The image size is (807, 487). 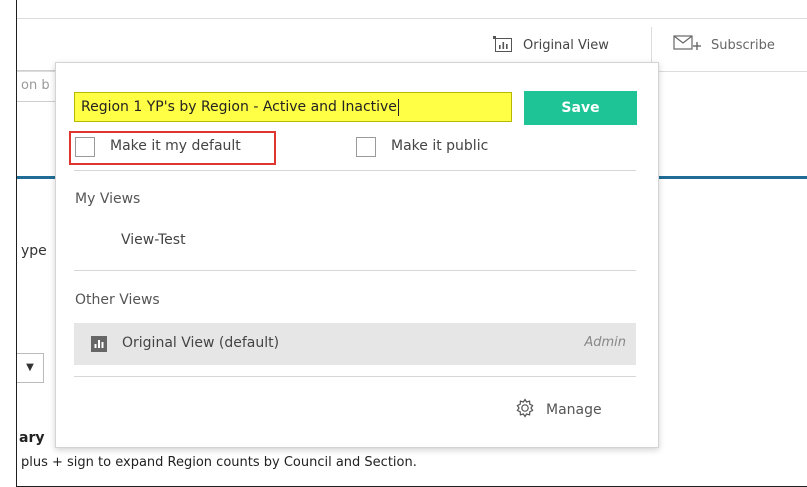 What do you see at coordinates (580, 108) in the screenshot?
I see `save-button: Save` at bounding box center [580, 108].